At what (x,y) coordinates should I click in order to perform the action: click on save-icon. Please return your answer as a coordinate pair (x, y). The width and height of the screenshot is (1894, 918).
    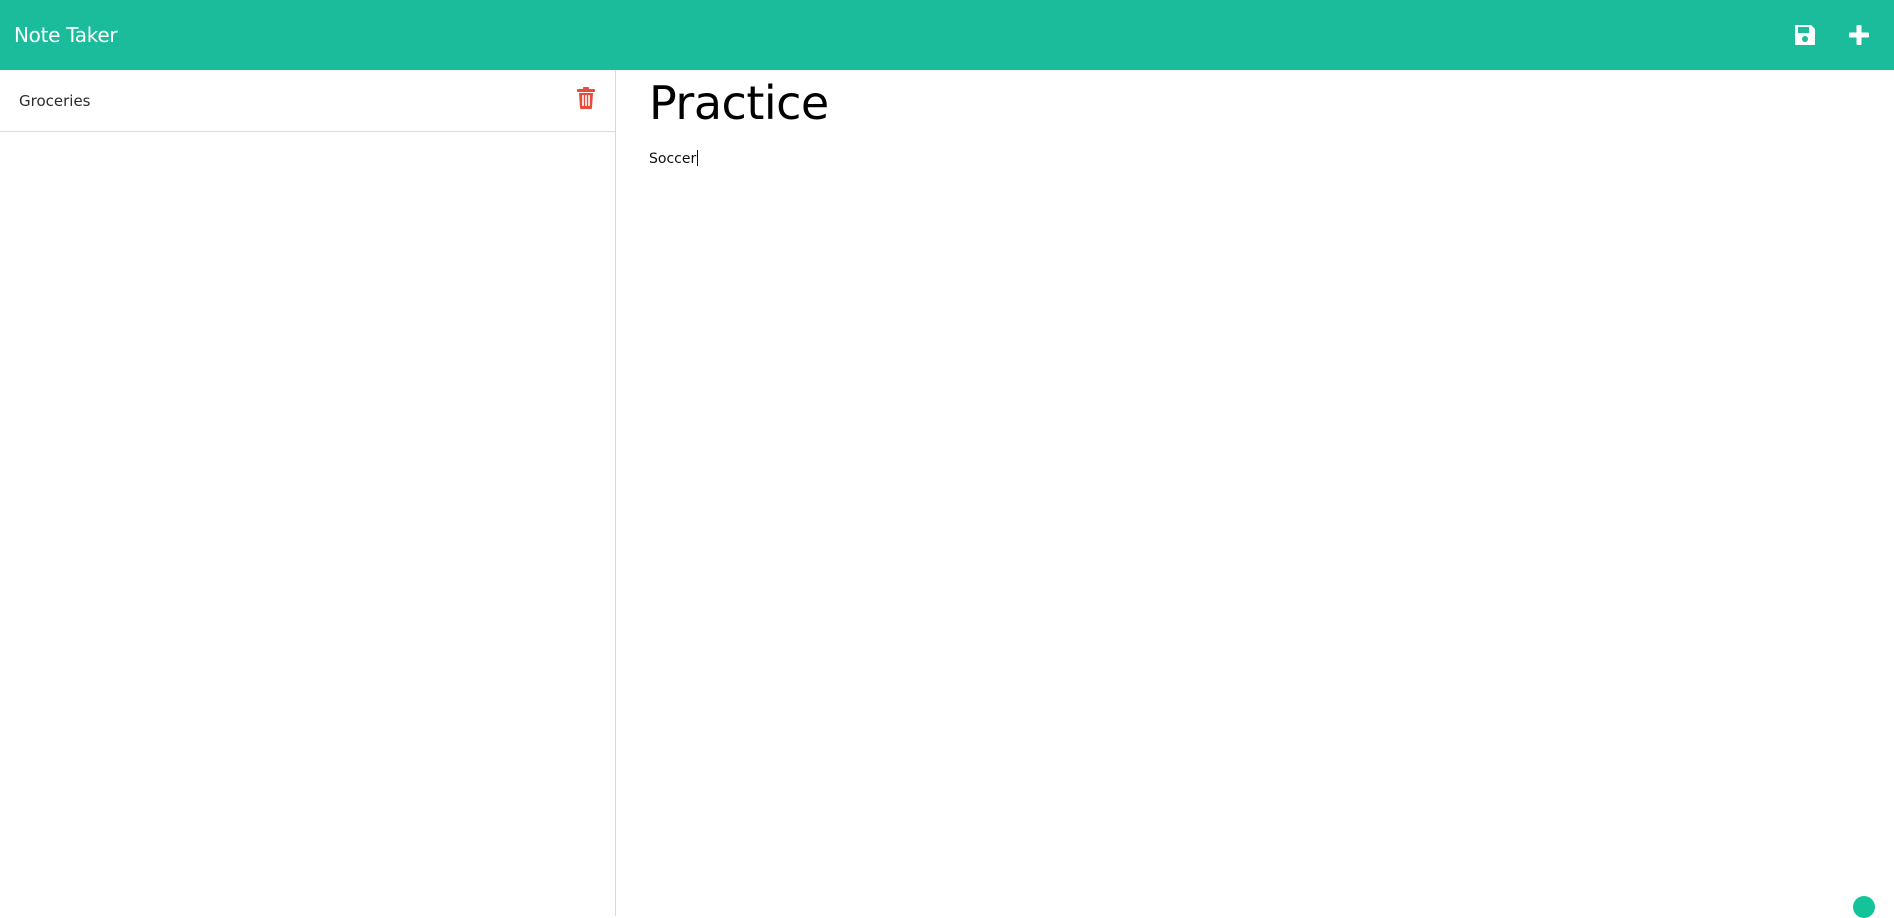
    Looking at the image, I should click on (1805, 35).